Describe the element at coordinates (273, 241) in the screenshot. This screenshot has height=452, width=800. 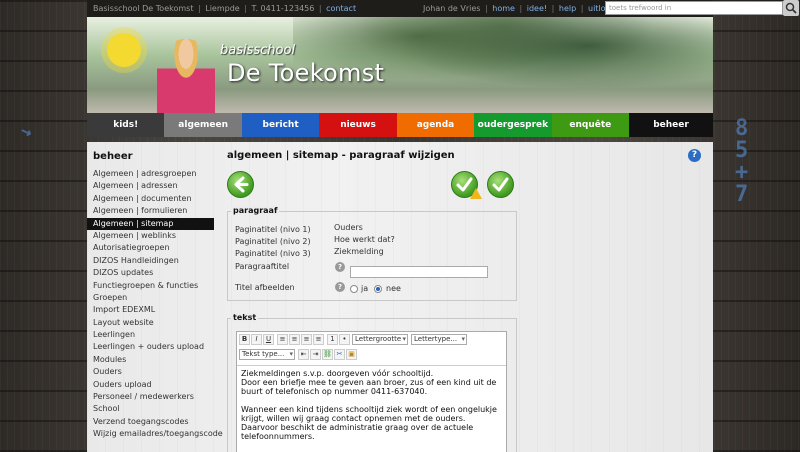
I see `field-label-nivo2: Paginatitel (nivo 2)` at that location.